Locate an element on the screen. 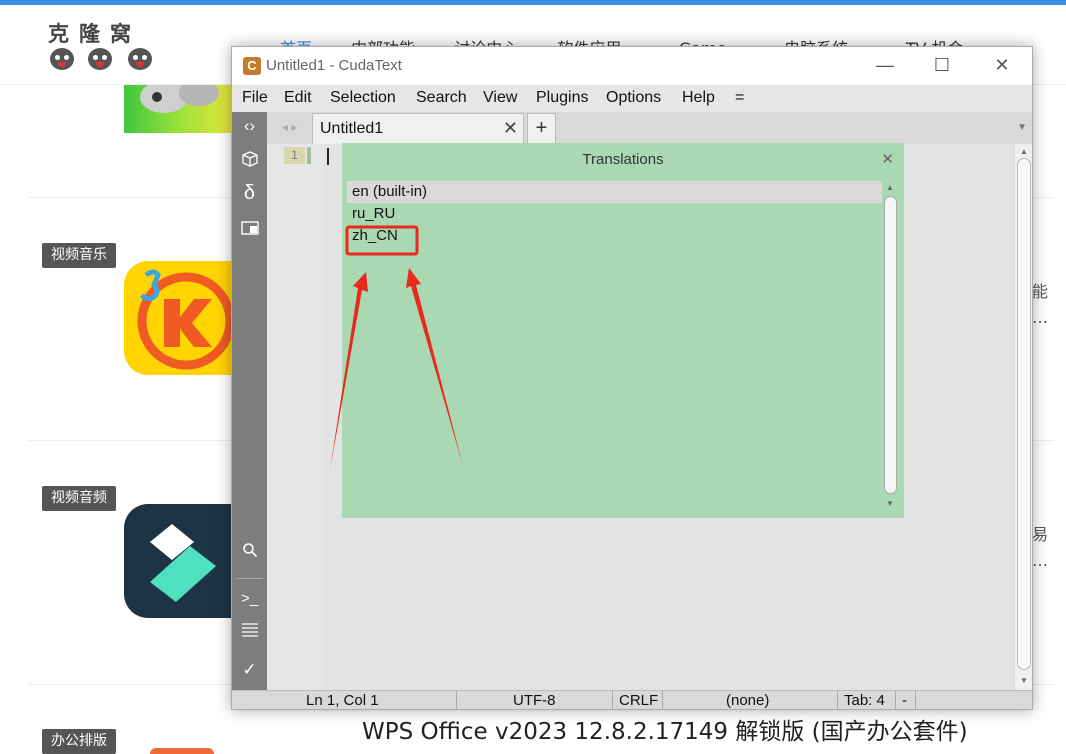  output-list-icon is located at coordinates (249, 632).